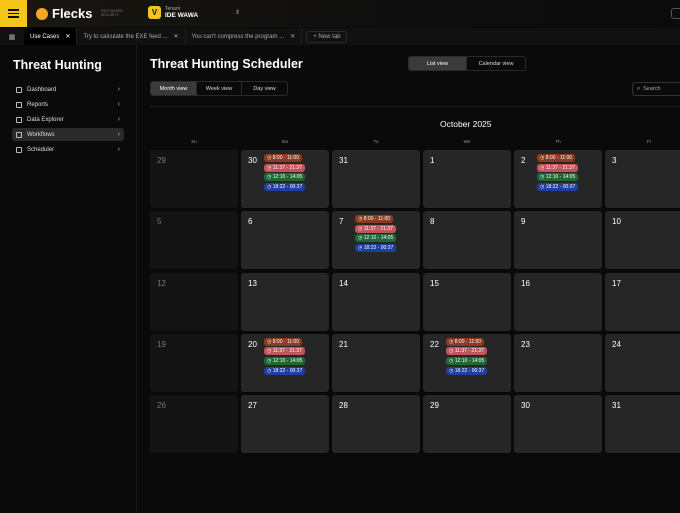  I want to click on calendar-day: 5, so click(194, 240).